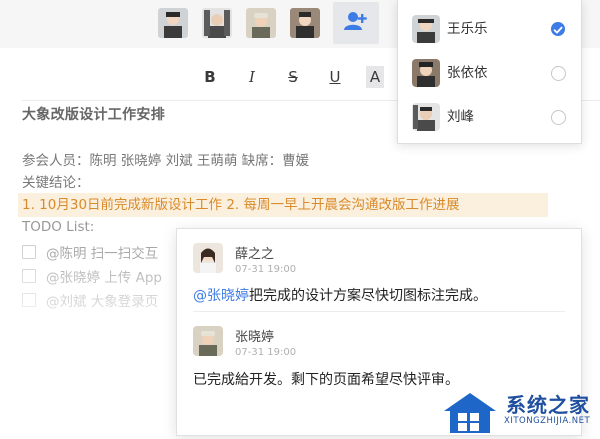  Describe the element at coordinates (210, 77) in the screenshot. I see `bold-button: B` at that location.